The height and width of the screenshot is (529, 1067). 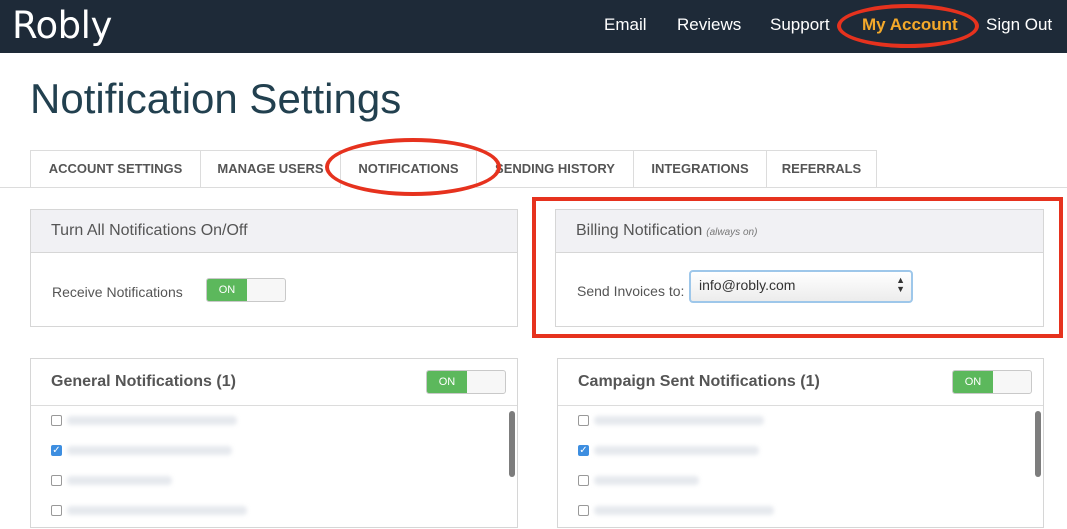 I want to click on campaign-sent-toggle: ON, so click(x=992, y=382).